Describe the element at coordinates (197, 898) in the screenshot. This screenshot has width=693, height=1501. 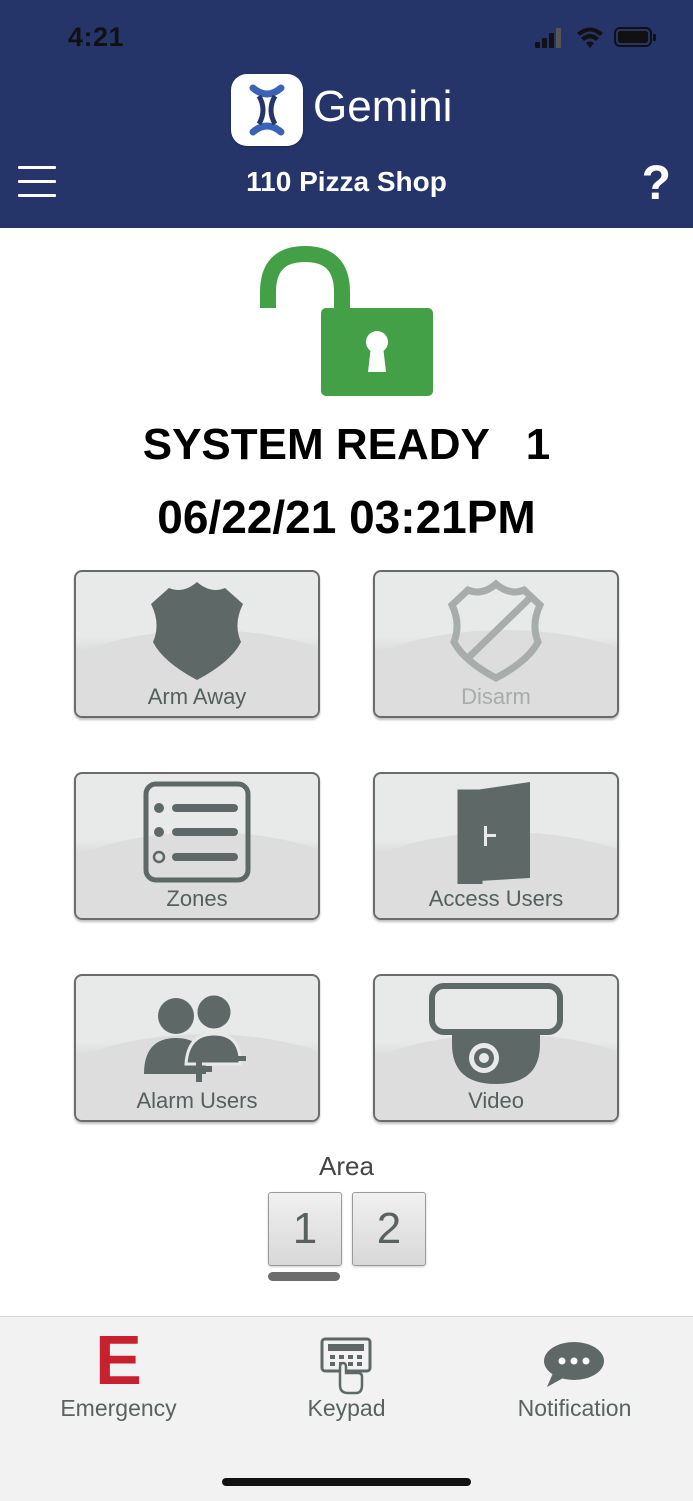
I see `zones-label: Zones` at that location.